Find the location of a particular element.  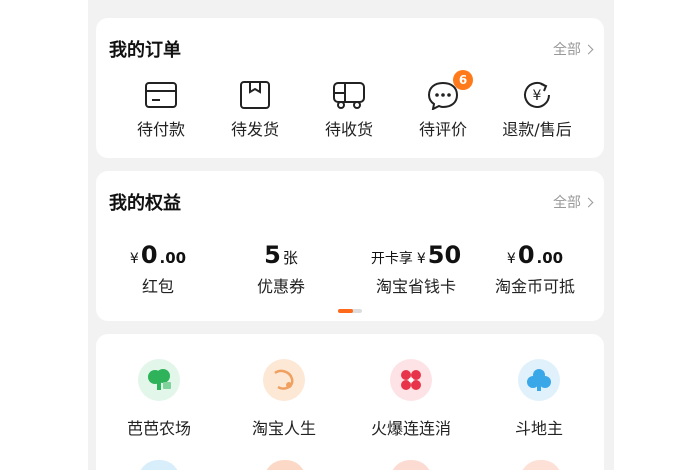

poker-club-icon is located at coordinates (539, 380).